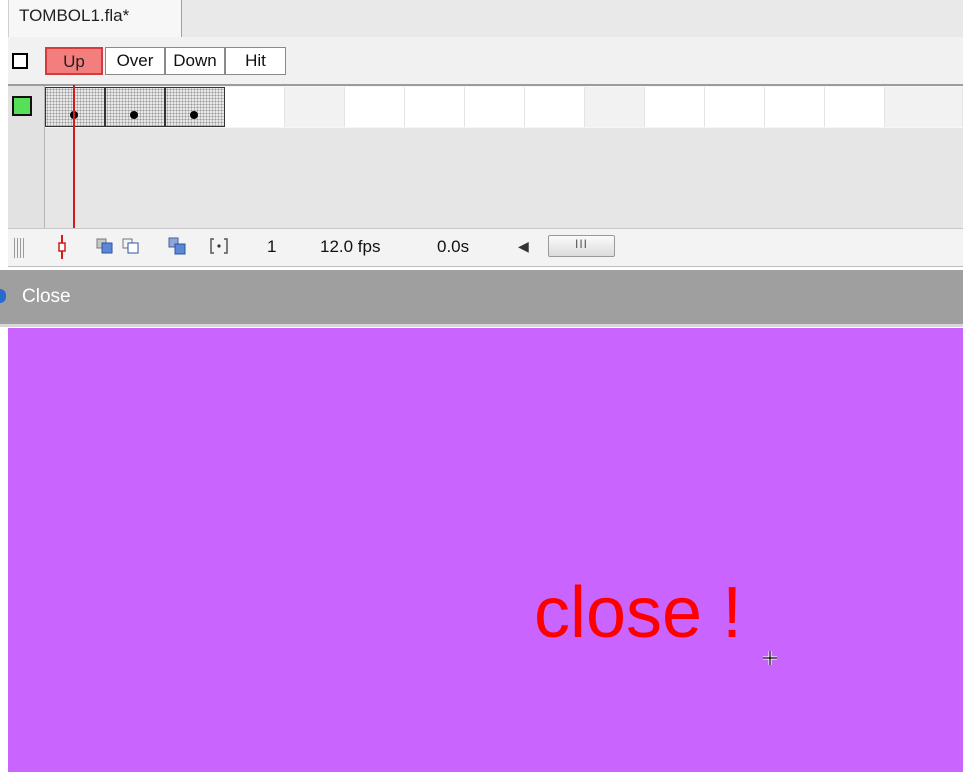 The height and width of the screenshot is (772, 963). What do you see at coordinates (481, 298) in the screenshot?
I see `edit-bar` at bounding box center [481, 298].